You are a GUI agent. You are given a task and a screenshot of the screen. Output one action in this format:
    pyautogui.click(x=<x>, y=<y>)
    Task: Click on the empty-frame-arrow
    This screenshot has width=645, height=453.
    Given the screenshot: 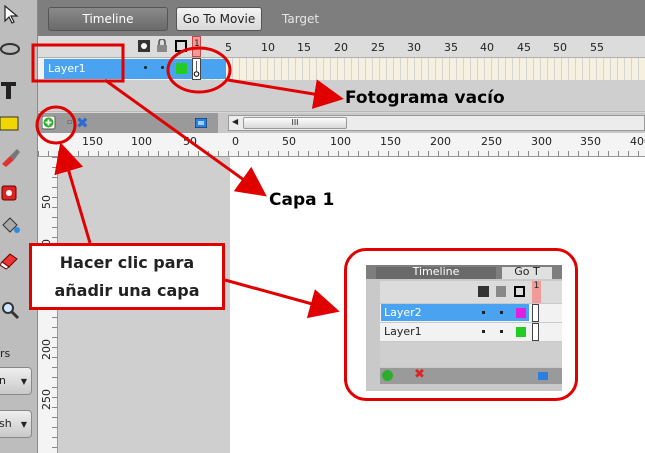 What is the action you would take?
    pyautogui.click(x=285, y=93)
    